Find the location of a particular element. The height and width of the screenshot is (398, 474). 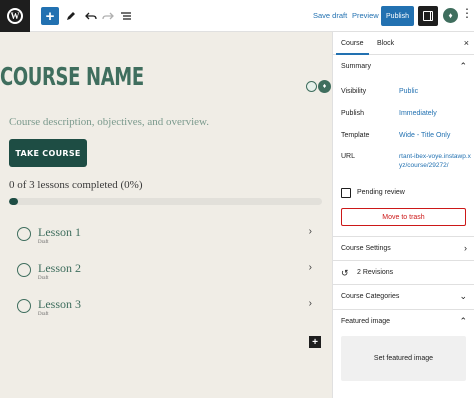

wordpress-logo-icon: W is located at coordinates (15, 16).